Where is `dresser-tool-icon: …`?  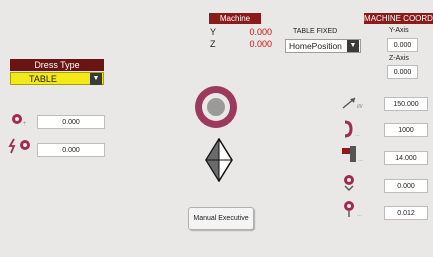 dresser-tool-icon: … is located at coordinates (356, 154).